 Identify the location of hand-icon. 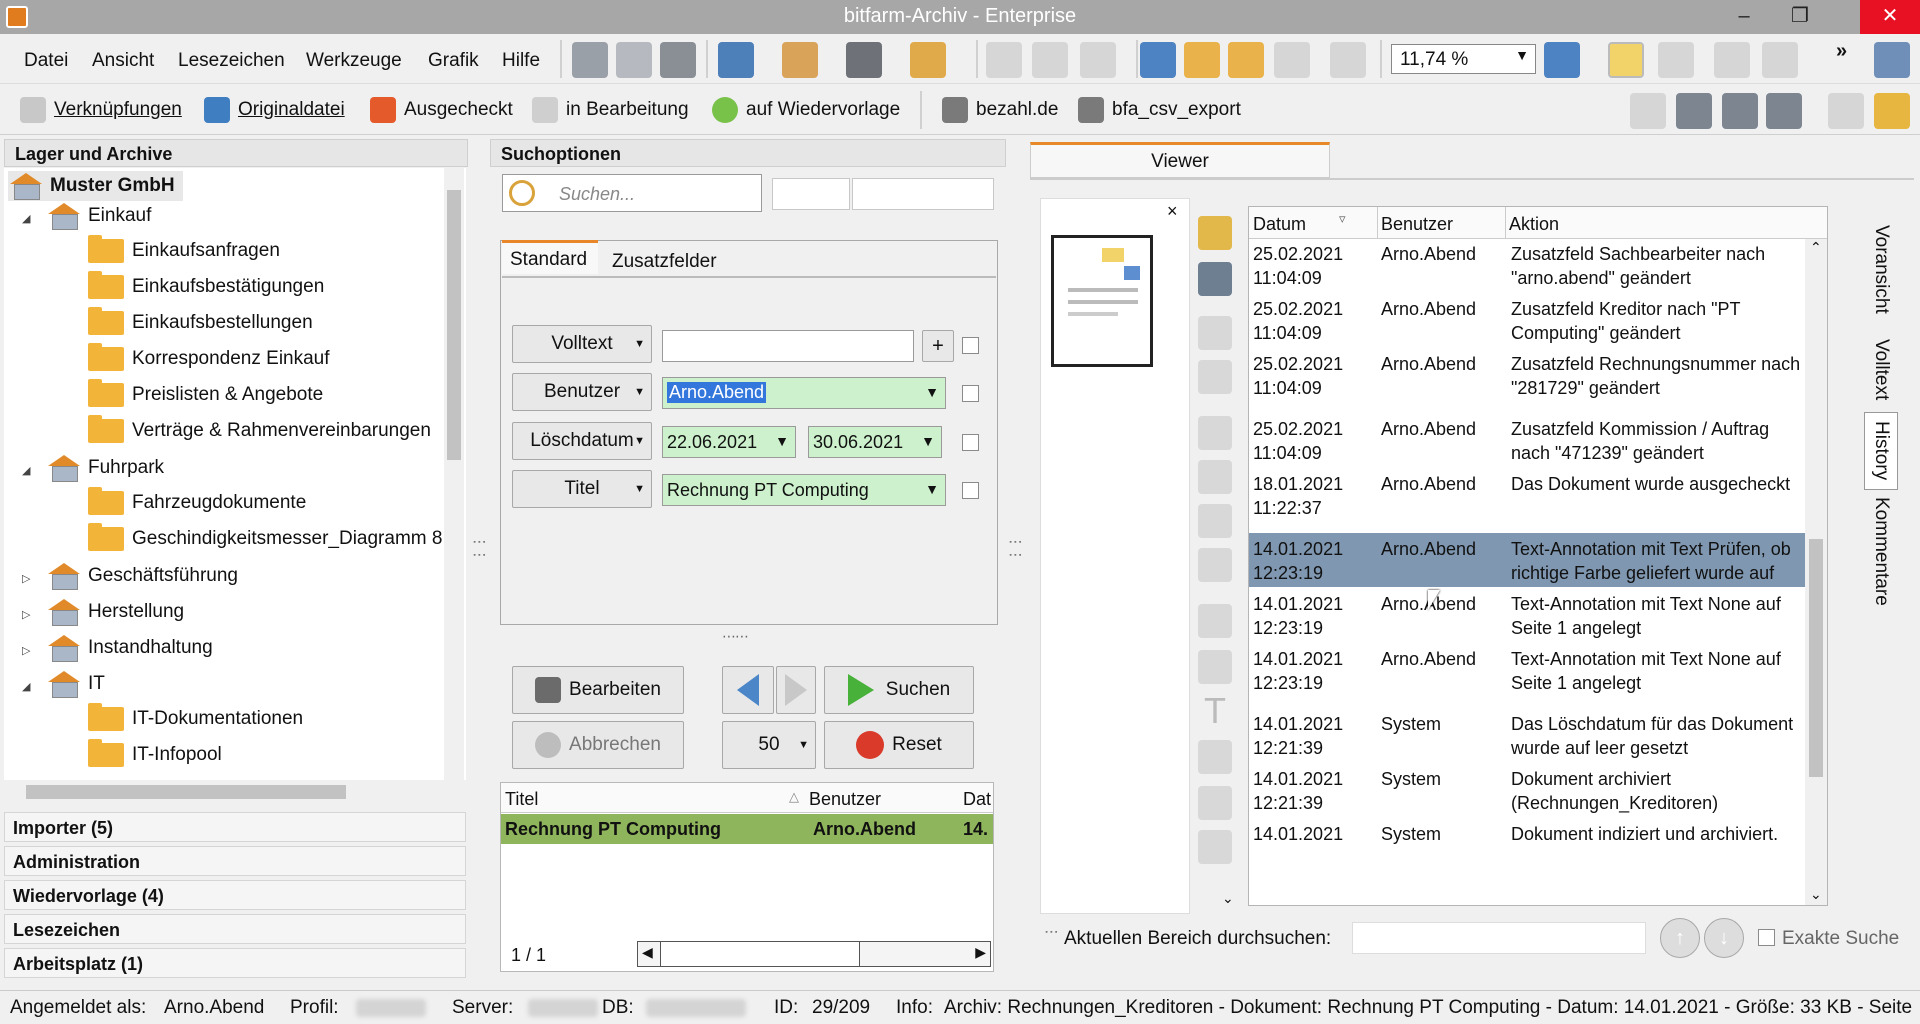
(1676, 60).